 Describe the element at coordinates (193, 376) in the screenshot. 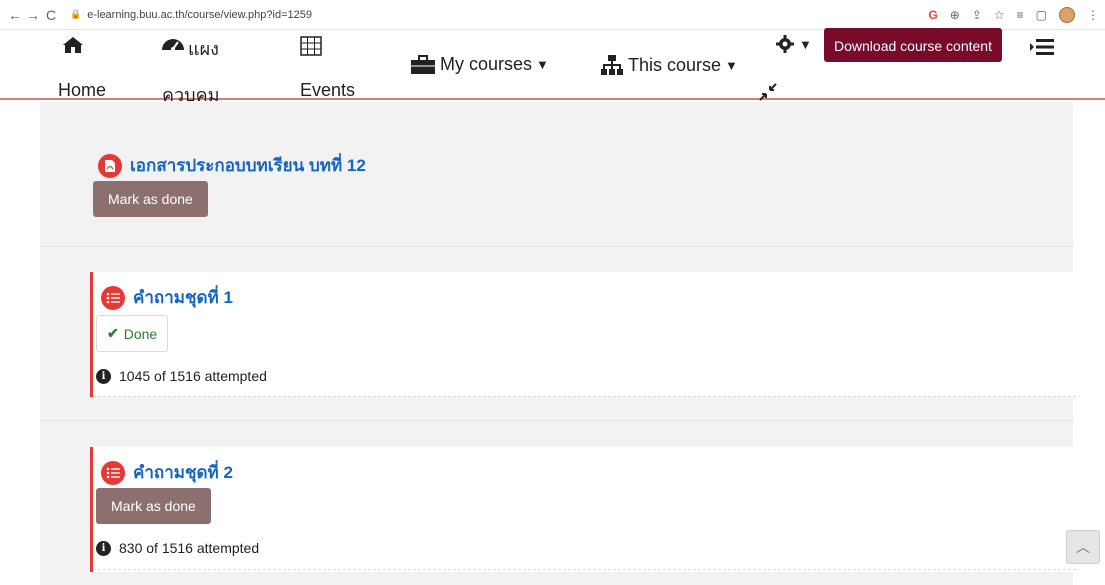

I see `attempt-count: 1045 of 1516 attempted` at that location.